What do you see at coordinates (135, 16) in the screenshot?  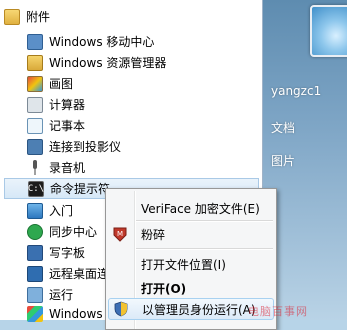 I see `folder-accessories: 附件` at bounding box center [135, 16].